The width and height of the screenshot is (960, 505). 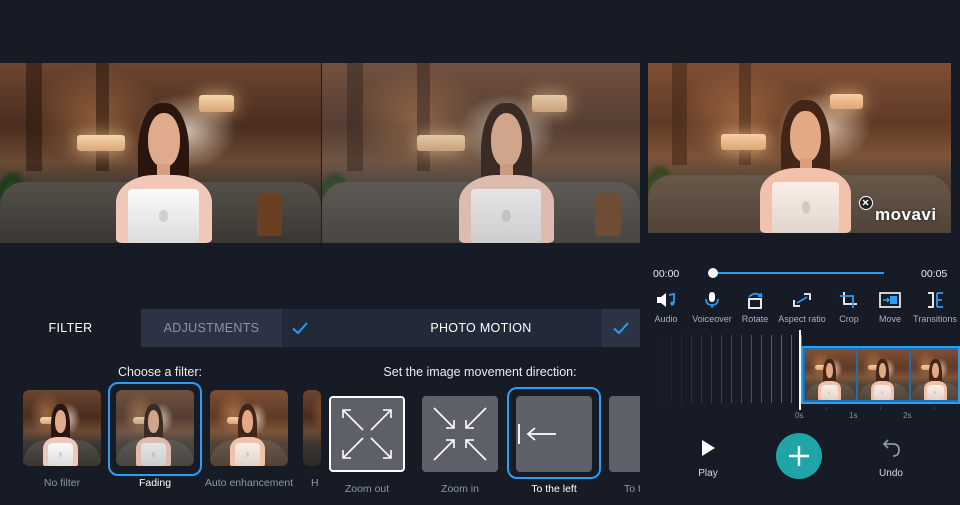 I want to click on playhead-line, so click(x=800, y=370).